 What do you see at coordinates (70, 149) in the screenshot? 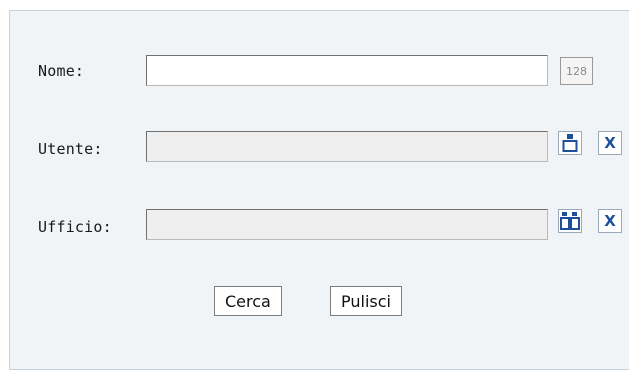
I see `utente-label: Utente:` at bounding box center [70, 149].